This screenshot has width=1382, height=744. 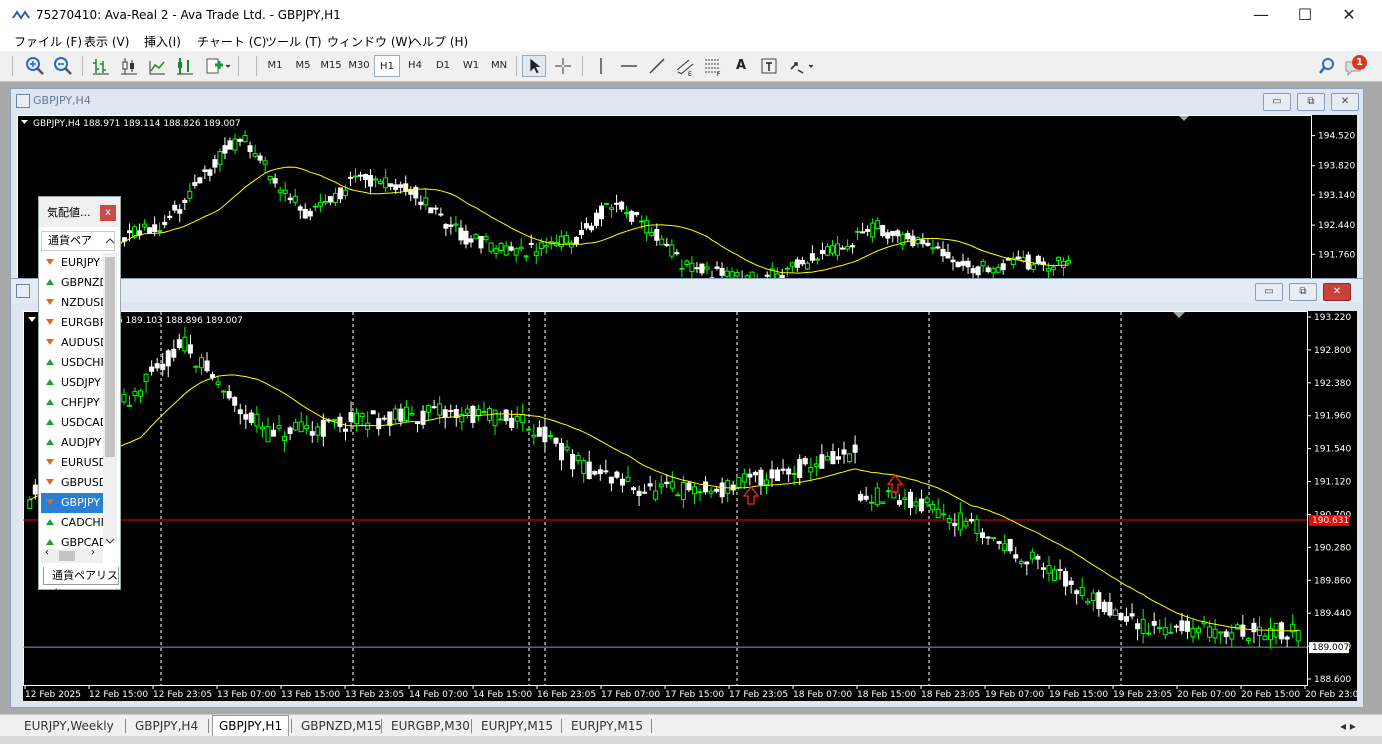 I want to click on symbol-row: EURJPY, so click(x=72, y=263).